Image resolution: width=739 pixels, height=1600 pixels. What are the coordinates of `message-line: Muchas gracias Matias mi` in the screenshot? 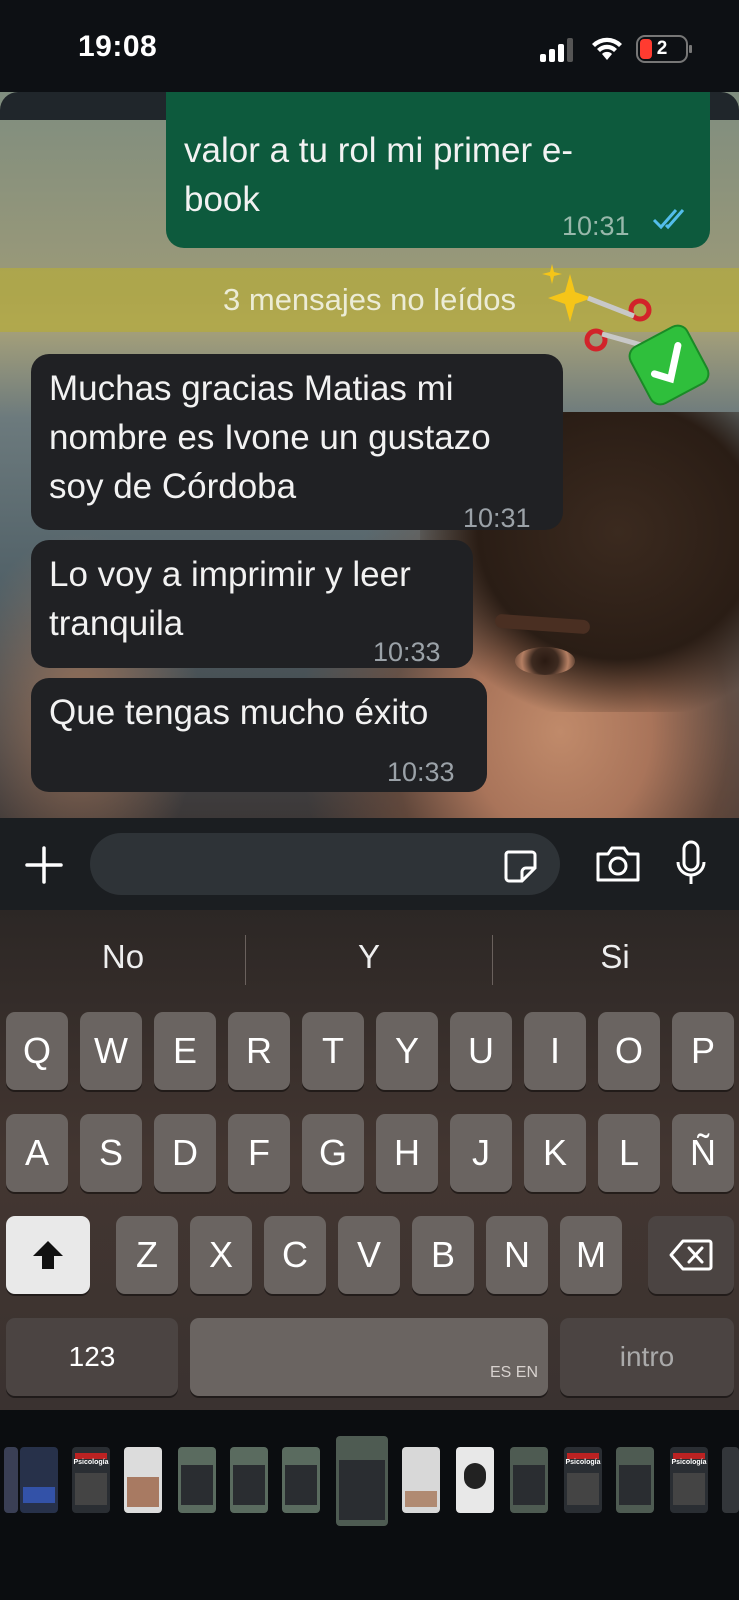 It's located at (251, 388).